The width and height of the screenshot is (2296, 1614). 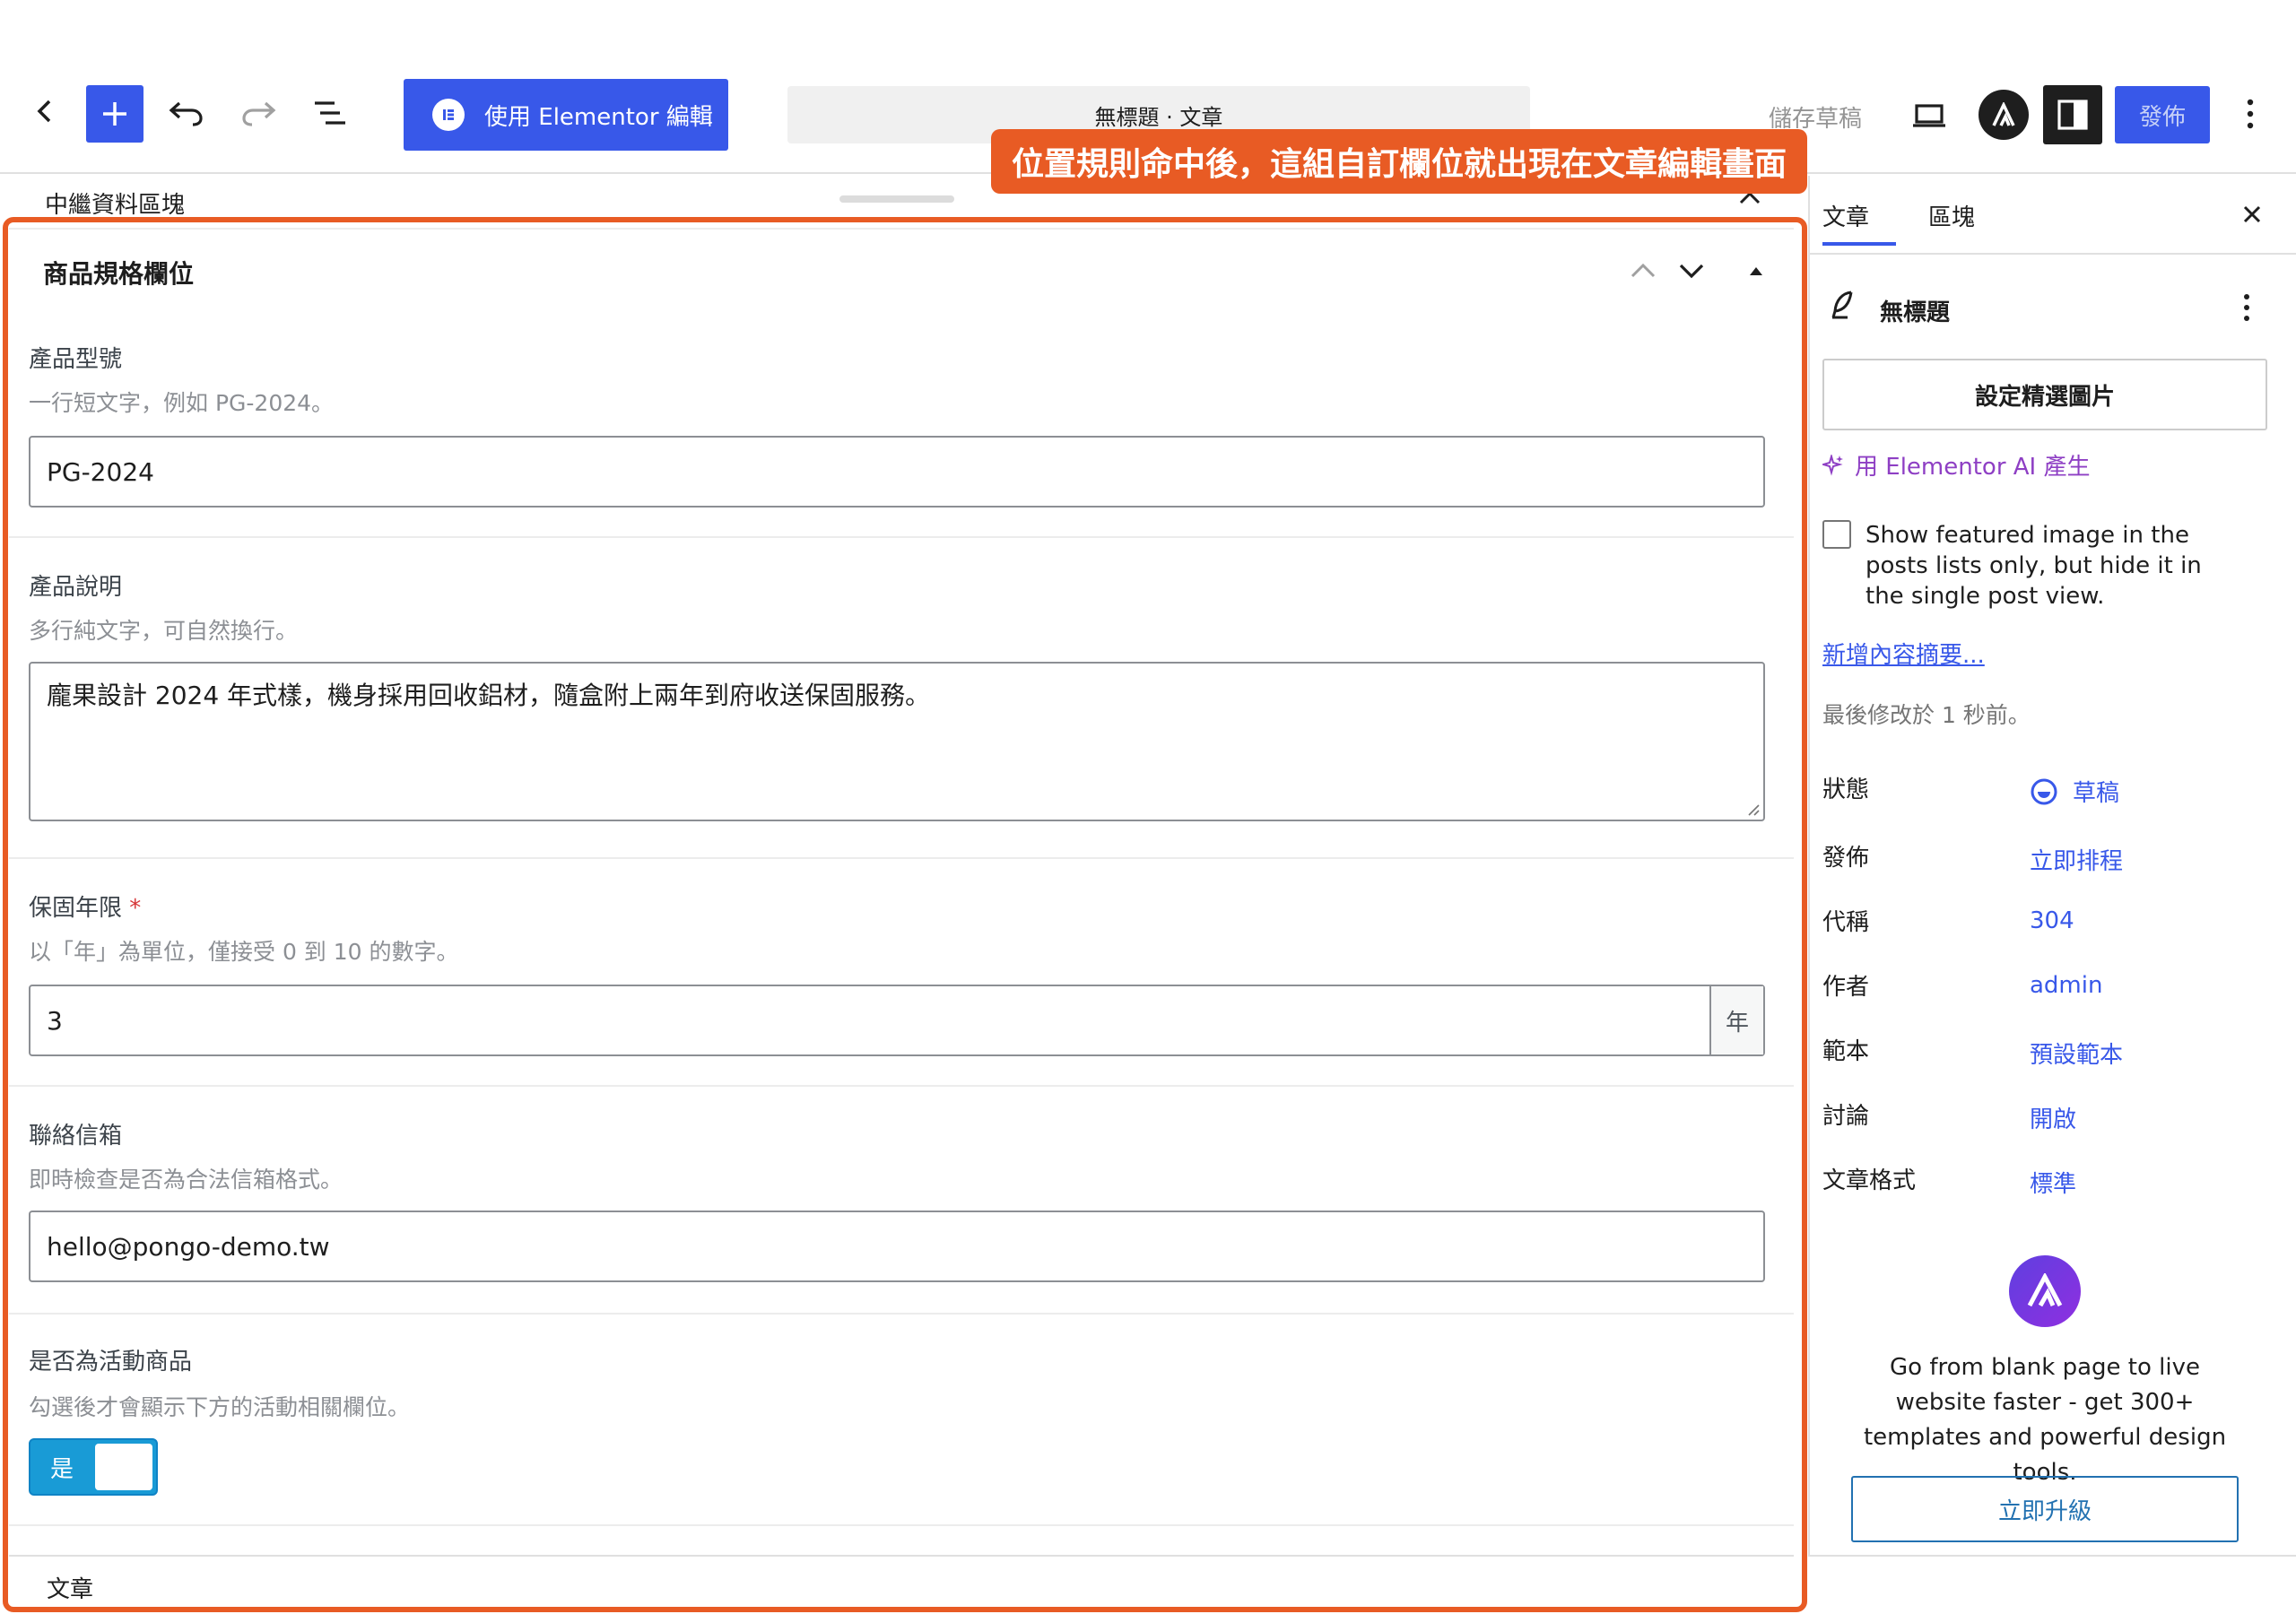 What do you see at coordinates (2053, 1182) in the screenshot?
I see `post-format-link: 標準` at bounding box center [2053, 1182].